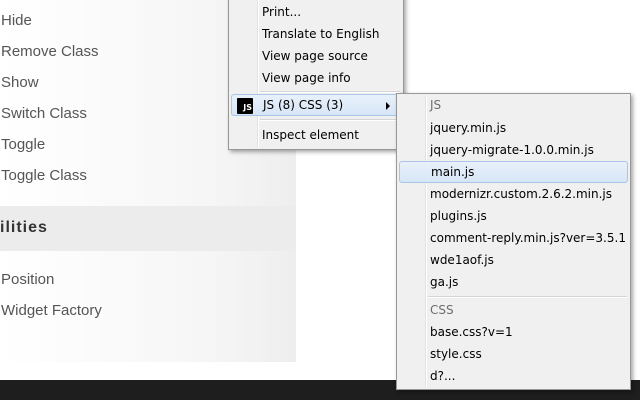 The width and height of the screenshot is (640, 400). I want to click on sidebar-link-toggle-class: Toggle Class, so click(44, 176).